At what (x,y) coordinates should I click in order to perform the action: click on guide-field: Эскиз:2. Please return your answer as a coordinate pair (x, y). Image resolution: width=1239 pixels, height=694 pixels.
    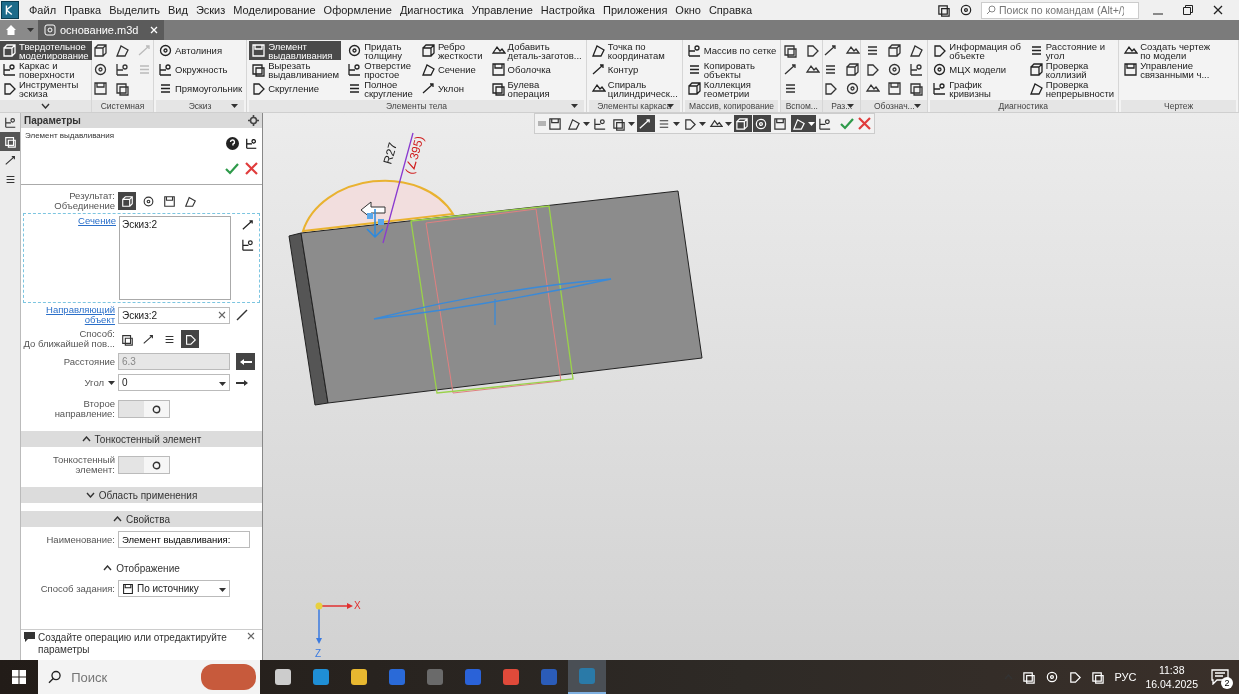
    Looking at the image, I should click on (174, 315).